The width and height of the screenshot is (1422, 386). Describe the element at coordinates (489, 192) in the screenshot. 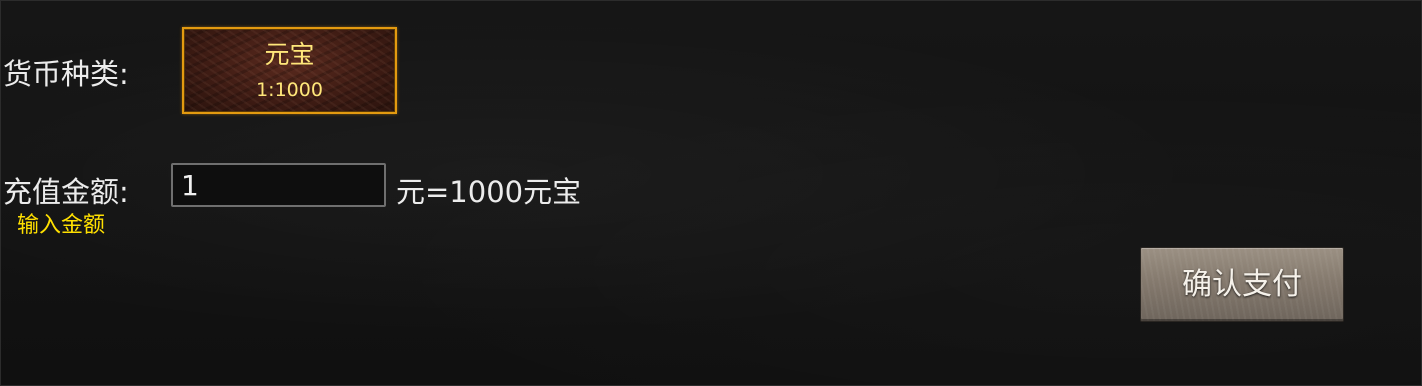

I see `conversion-rate-text: 元=1000元宝` at that location.